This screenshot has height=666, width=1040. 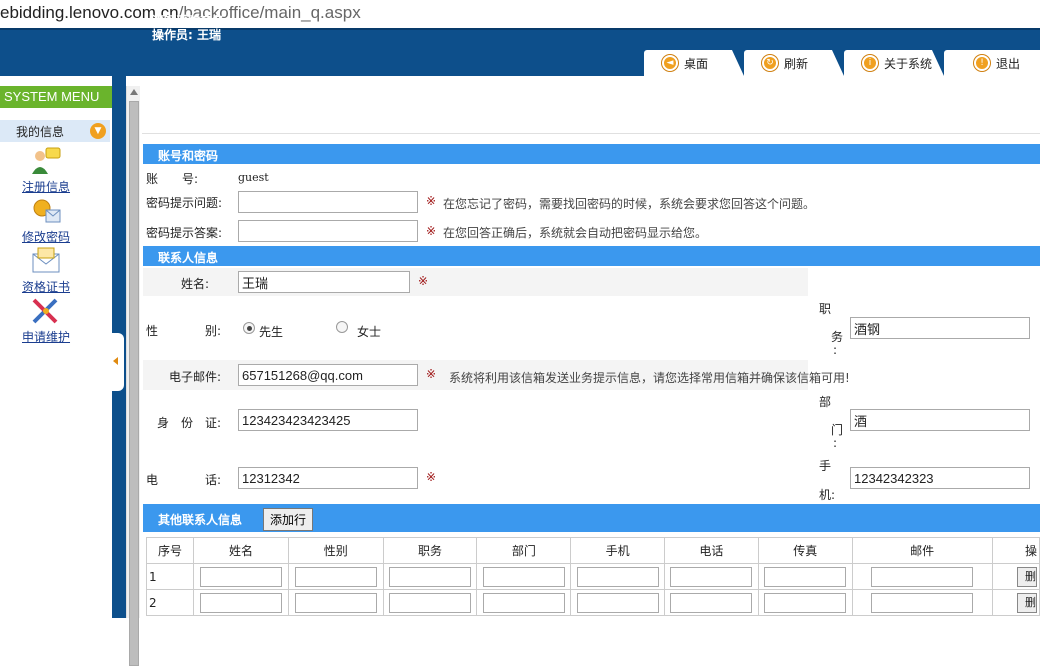 What do you see at coordinates (152, 331) in the screenshot?
I see `gender-label-a: 性` at bounding box center [152, 331].